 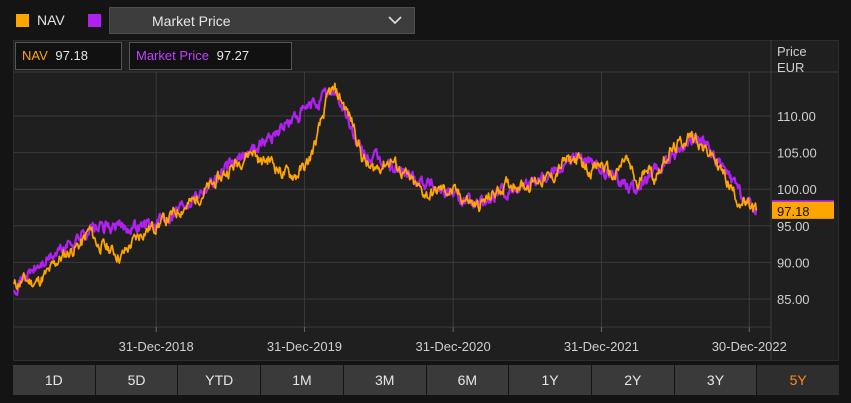 I want to click on y-axis-title-line1: Price, so click(x=792, y=51).